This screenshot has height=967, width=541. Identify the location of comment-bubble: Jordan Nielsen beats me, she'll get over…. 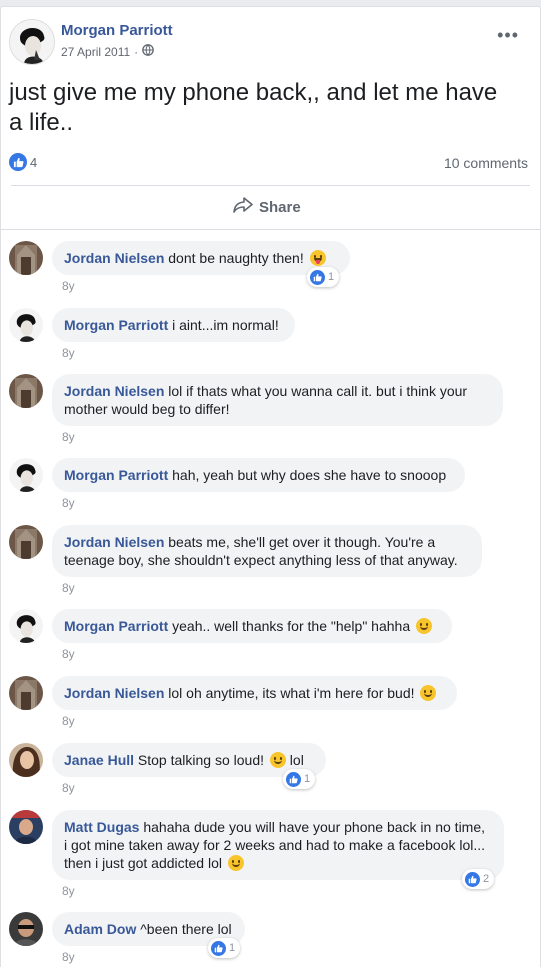
(267, 551).